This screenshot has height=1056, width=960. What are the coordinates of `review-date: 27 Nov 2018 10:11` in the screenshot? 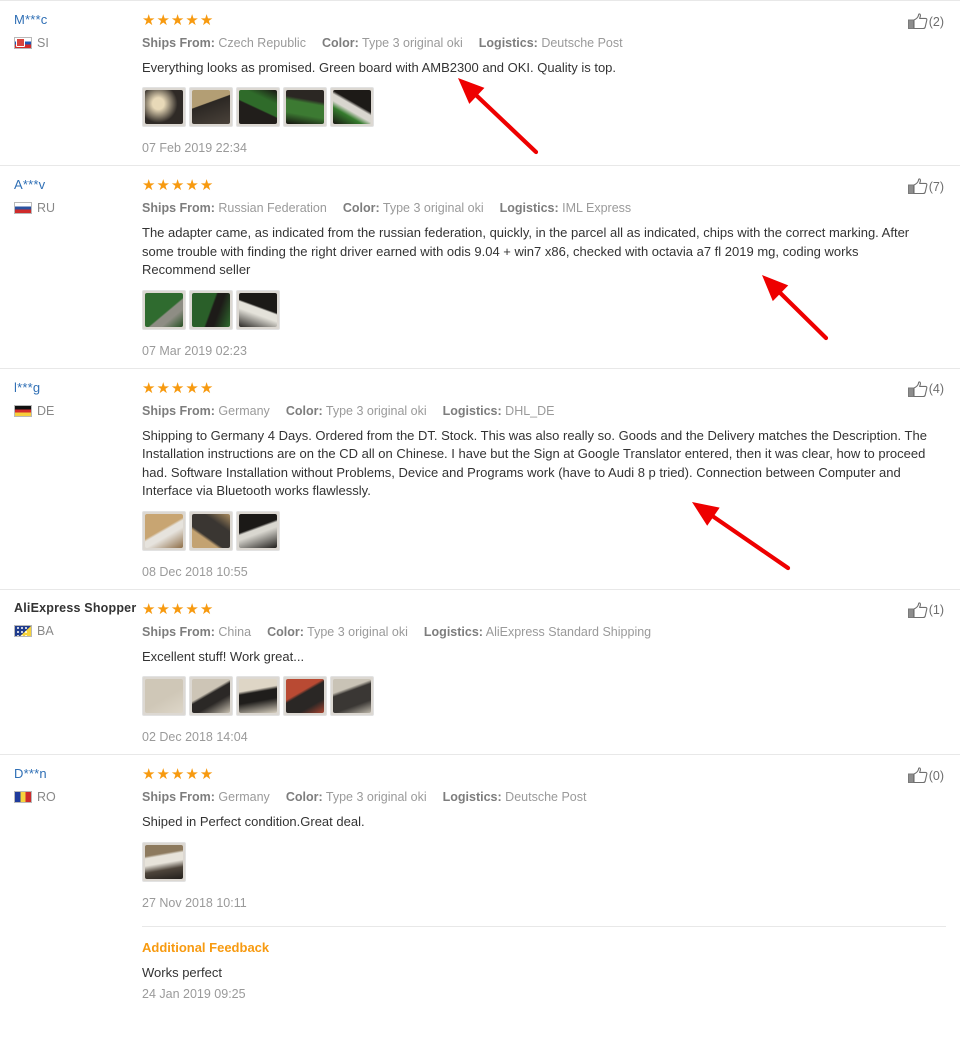 It's located at (194, 902).